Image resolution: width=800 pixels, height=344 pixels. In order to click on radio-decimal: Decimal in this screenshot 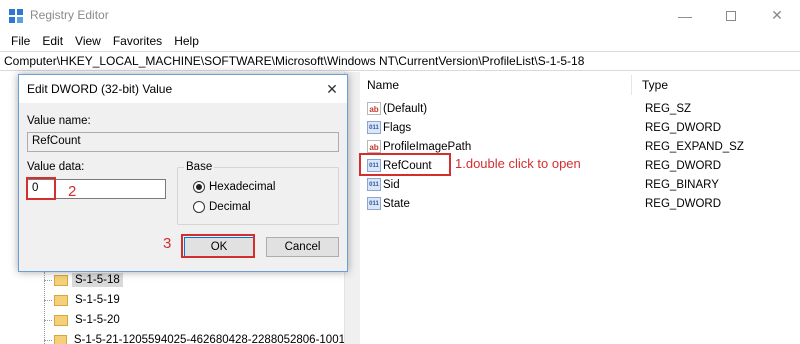, I will do `click(222, 207)`.